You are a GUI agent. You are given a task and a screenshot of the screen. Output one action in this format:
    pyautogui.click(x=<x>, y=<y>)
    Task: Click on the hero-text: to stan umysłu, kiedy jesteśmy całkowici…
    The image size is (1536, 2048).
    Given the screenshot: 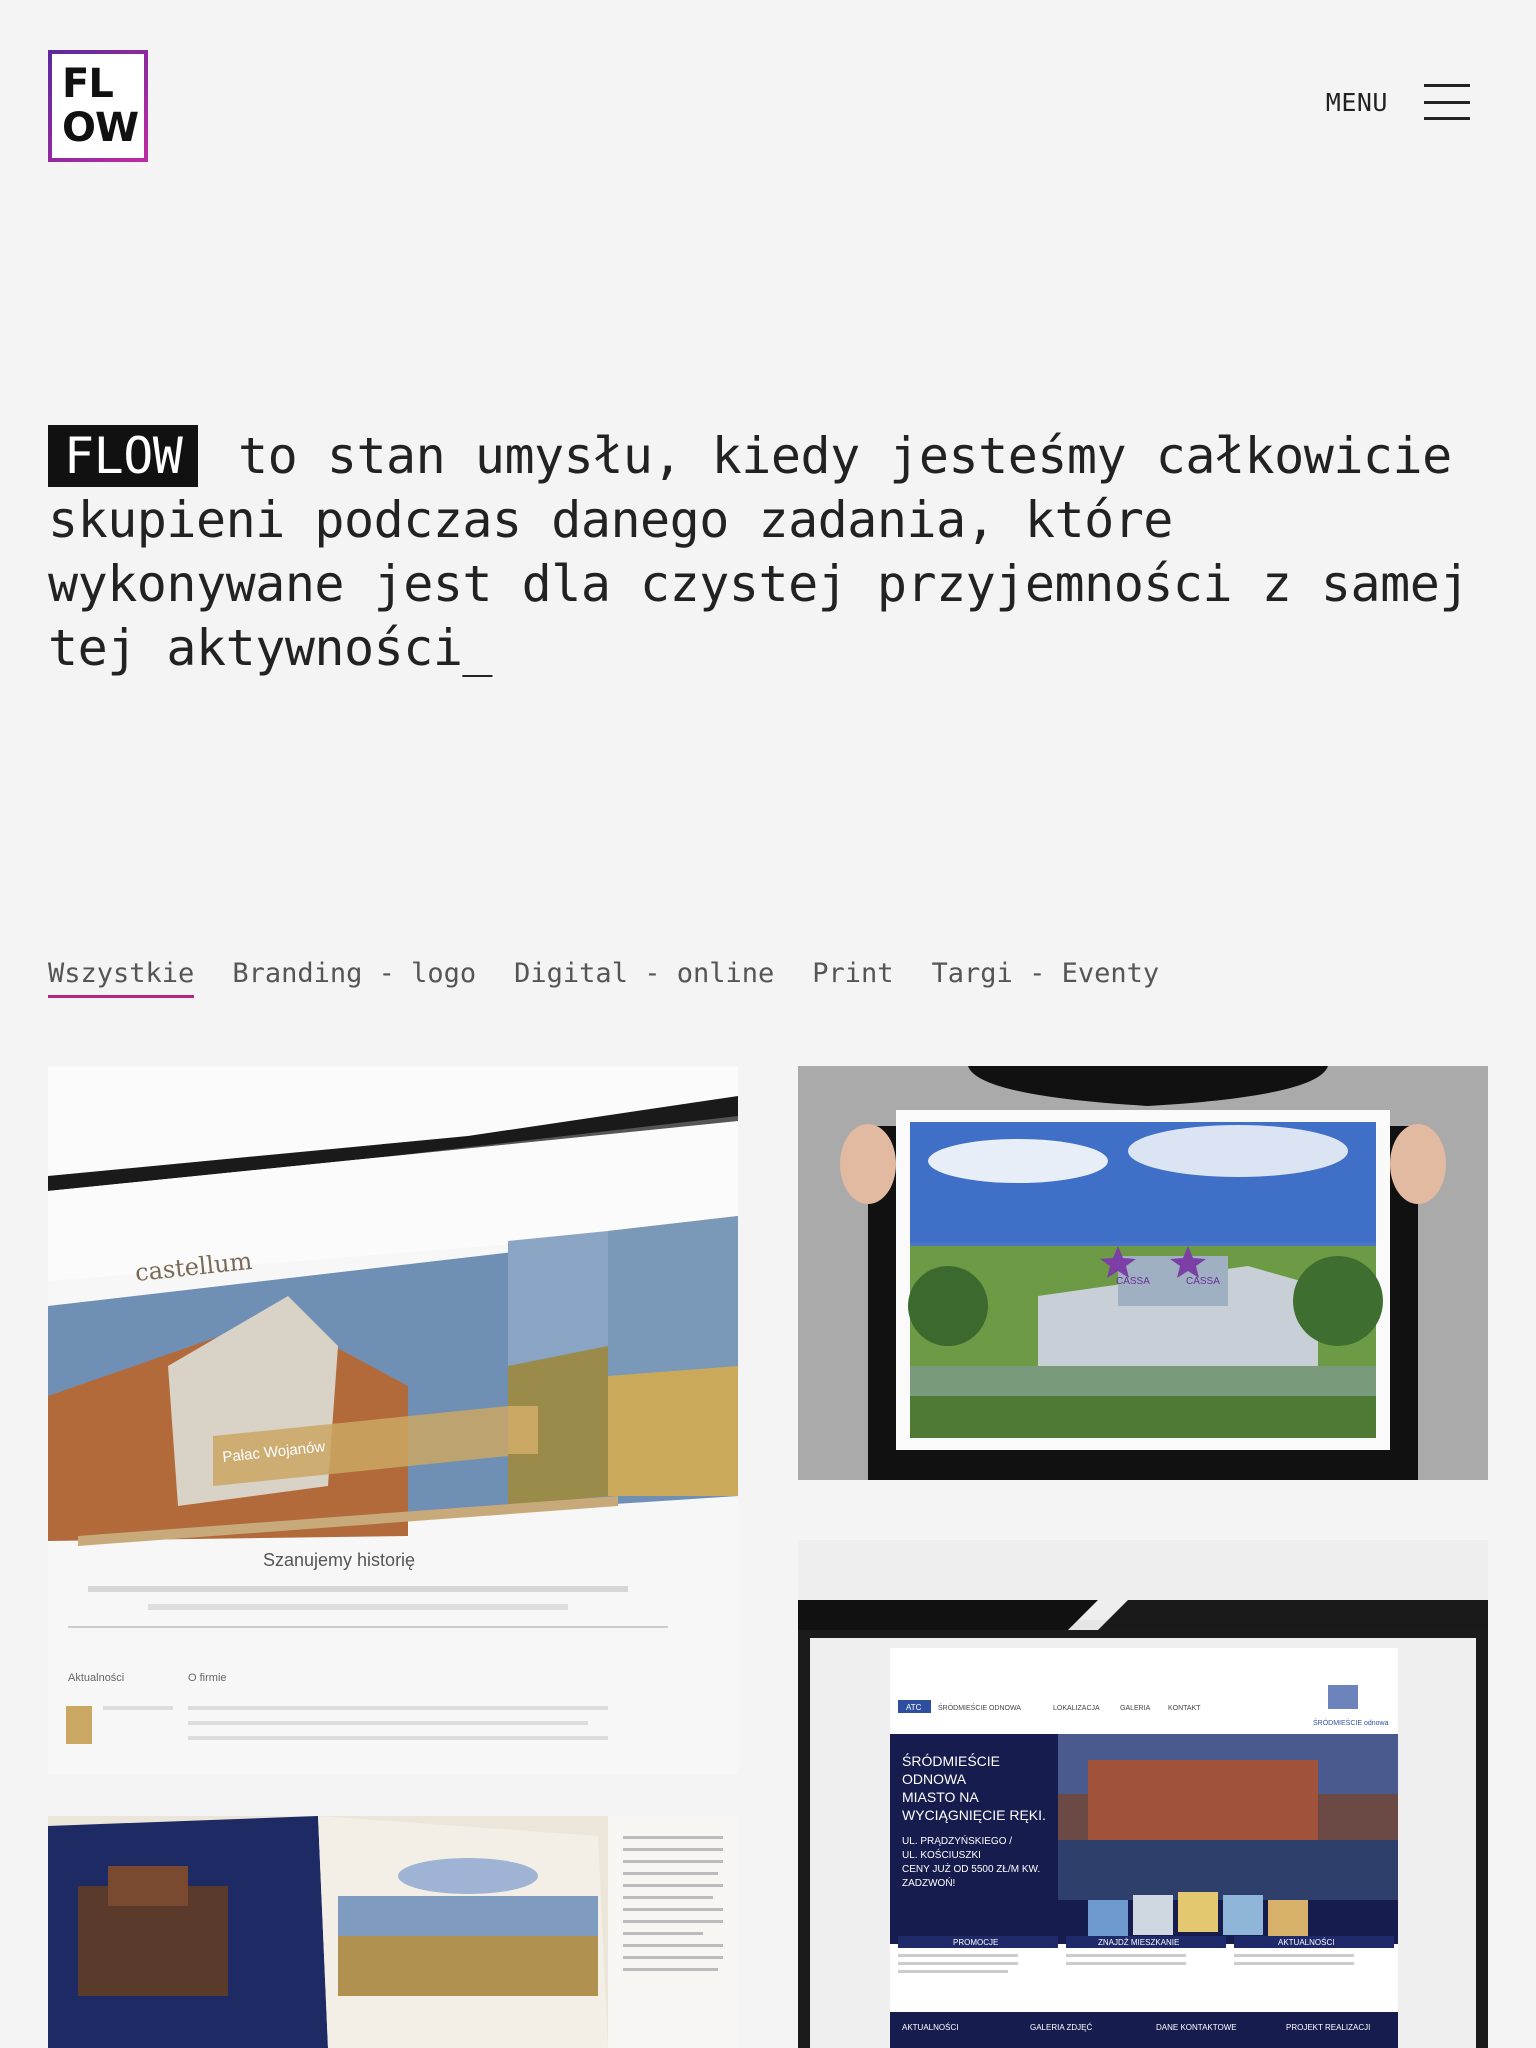 What is the action you would take?
    pyautogui.click(x=758, y=552)
    